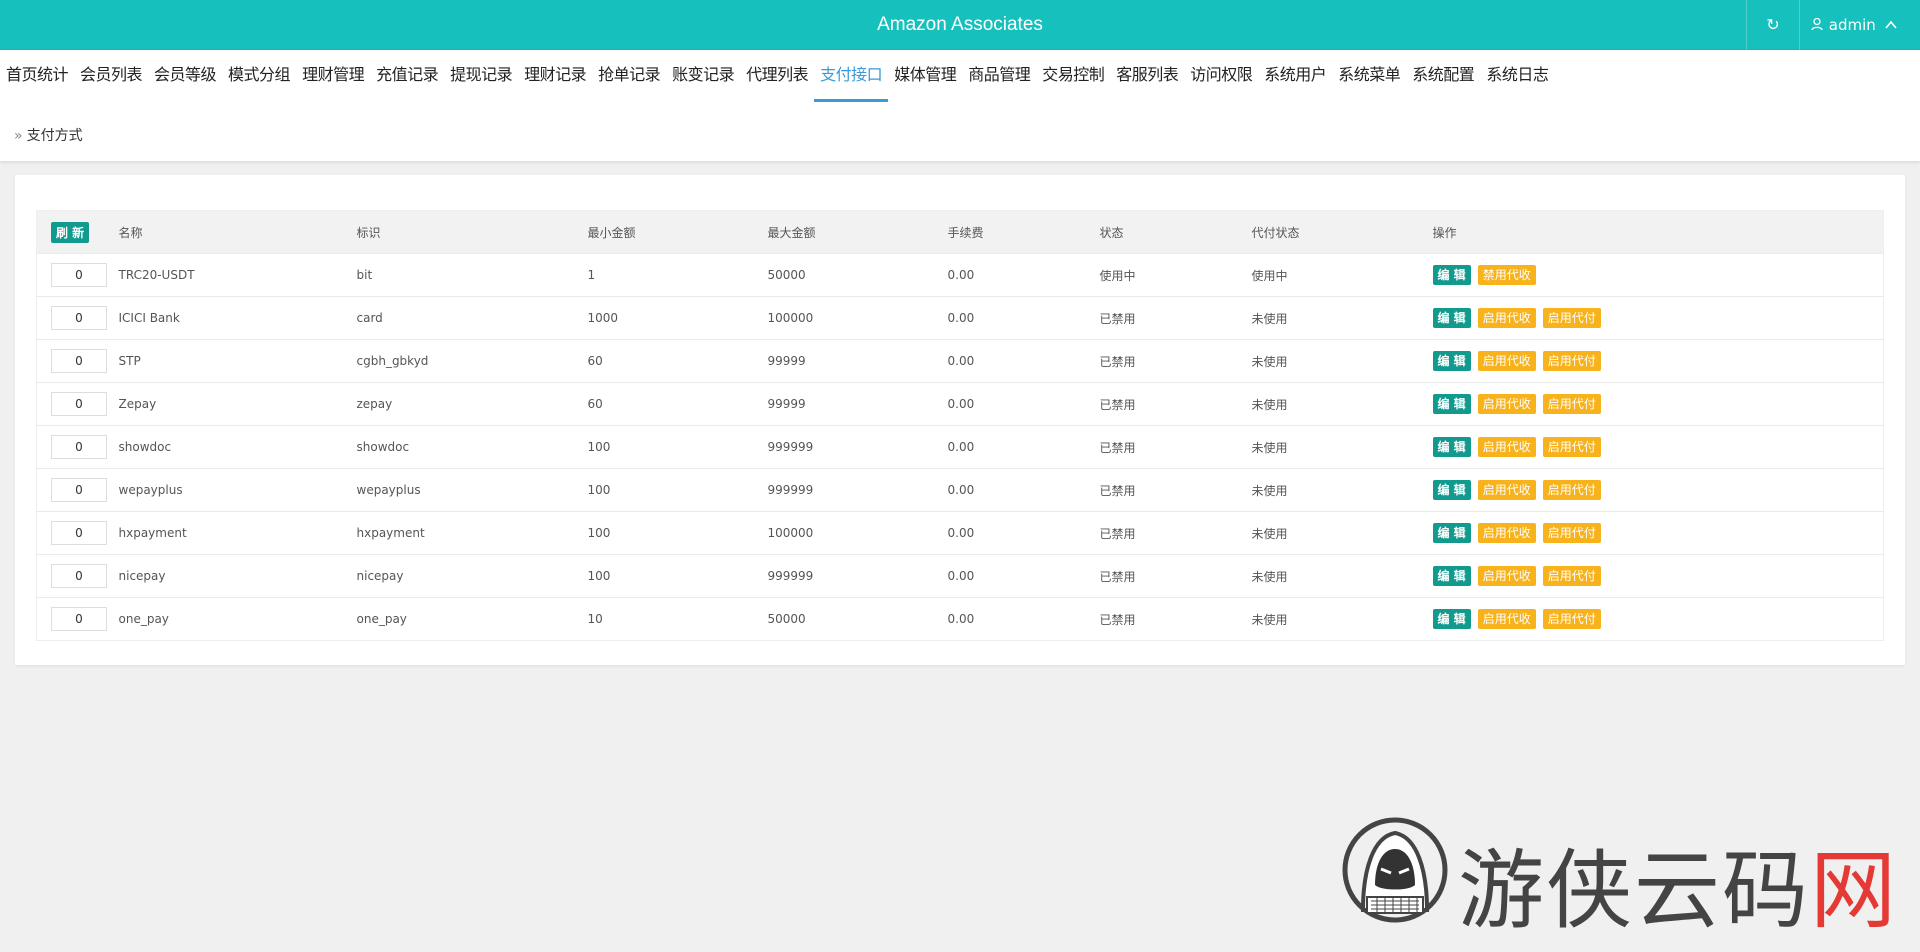 This screenshot has height=952, width=1920. Describe the element at coordinates (1506, 275) in the screenshot. I see `toggle-collection-button: 禁用代收` at that location.